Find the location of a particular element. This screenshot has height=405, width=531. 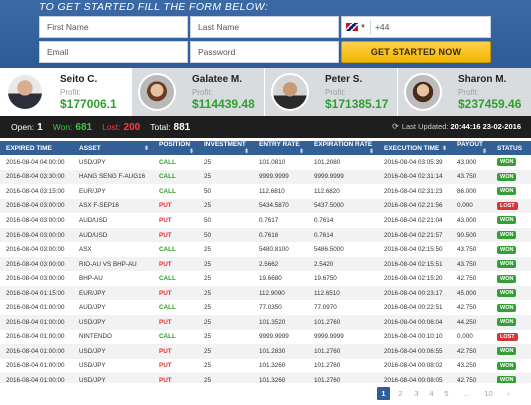

page-button: 1 is located at coordinates (383, 393).